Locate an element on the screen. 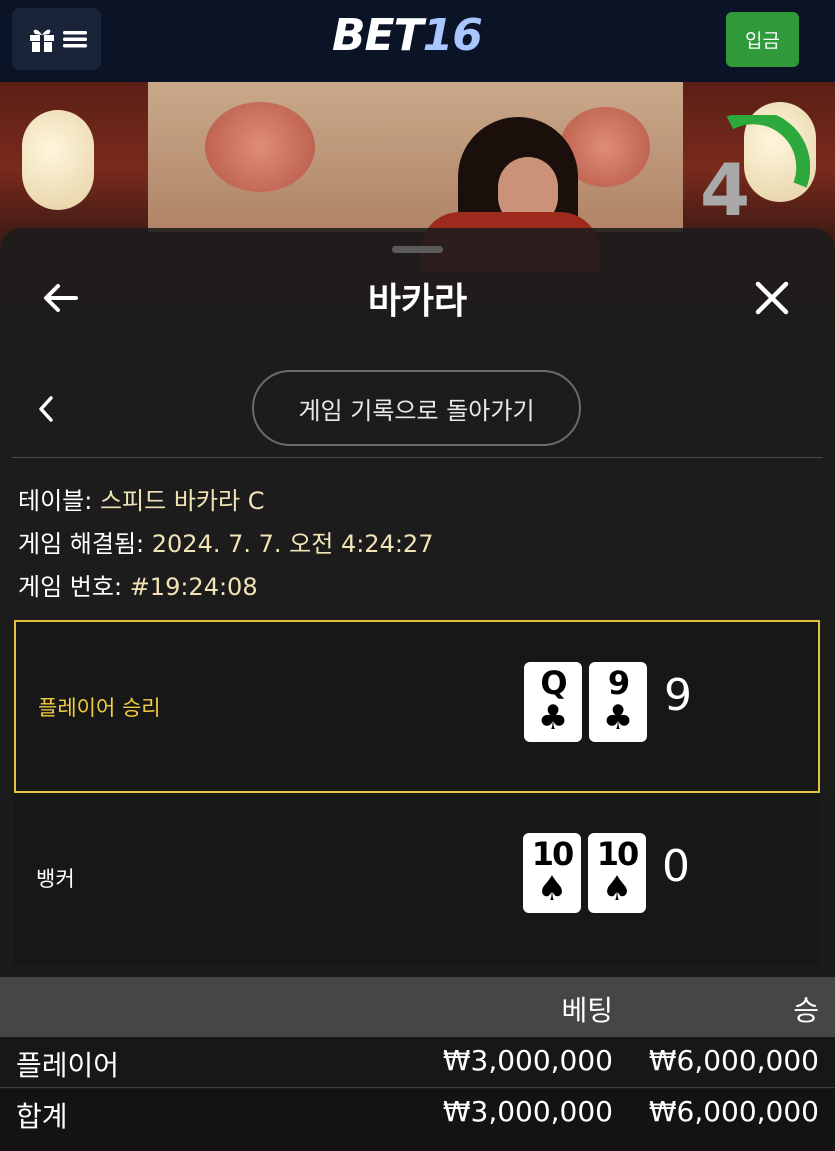  menu-button is located at coordinates (56, 39).